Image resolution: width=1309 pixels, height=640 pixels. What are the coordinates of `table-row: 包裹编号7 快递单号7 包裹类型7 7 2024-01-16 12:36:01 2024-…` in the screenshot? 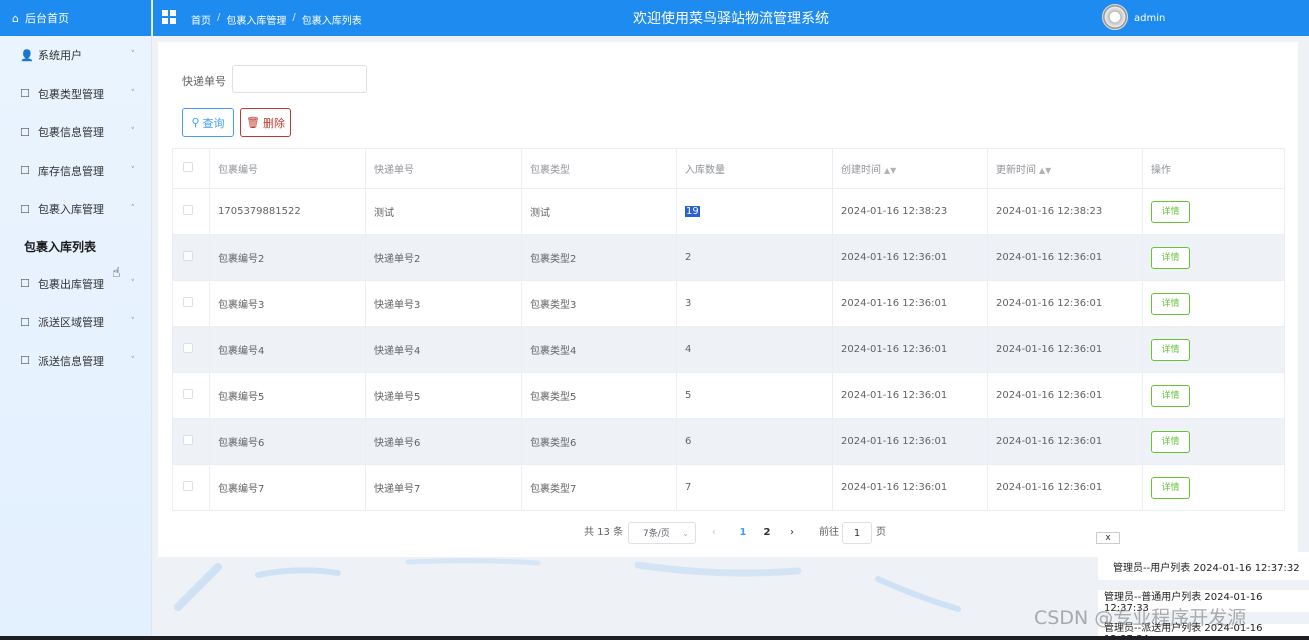 It's located at (728, 487).